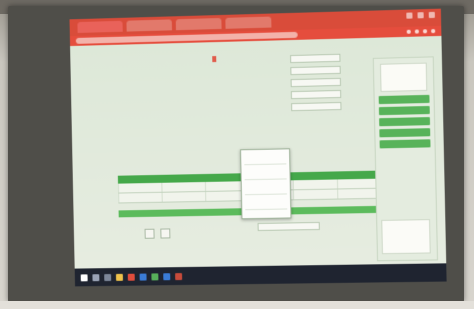  Describe the element at coordinates (84, 277) in the screenshot. I see `windows-start-icon` at that location.